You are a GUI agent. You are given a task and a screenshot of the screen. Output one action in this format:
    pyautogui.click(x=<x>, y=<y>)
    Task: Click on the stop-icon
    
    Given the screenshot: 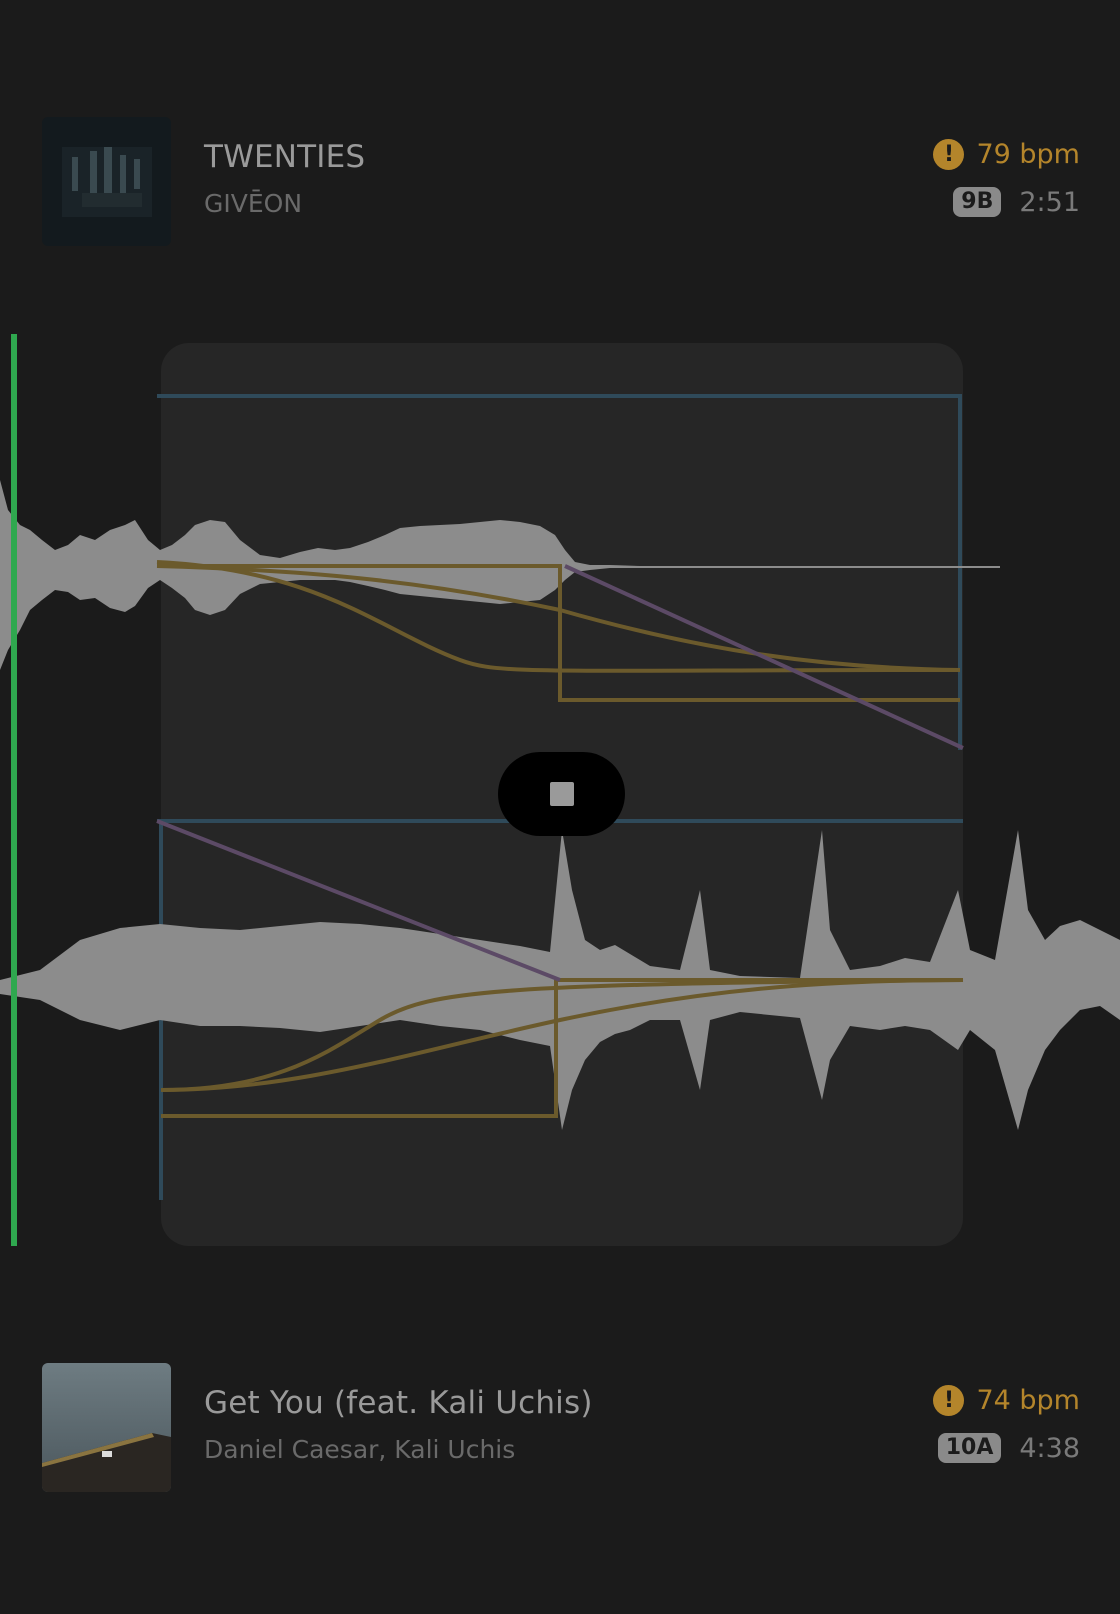 What is the action you would take?
    pyautogui.click(x=561, y=794)
    